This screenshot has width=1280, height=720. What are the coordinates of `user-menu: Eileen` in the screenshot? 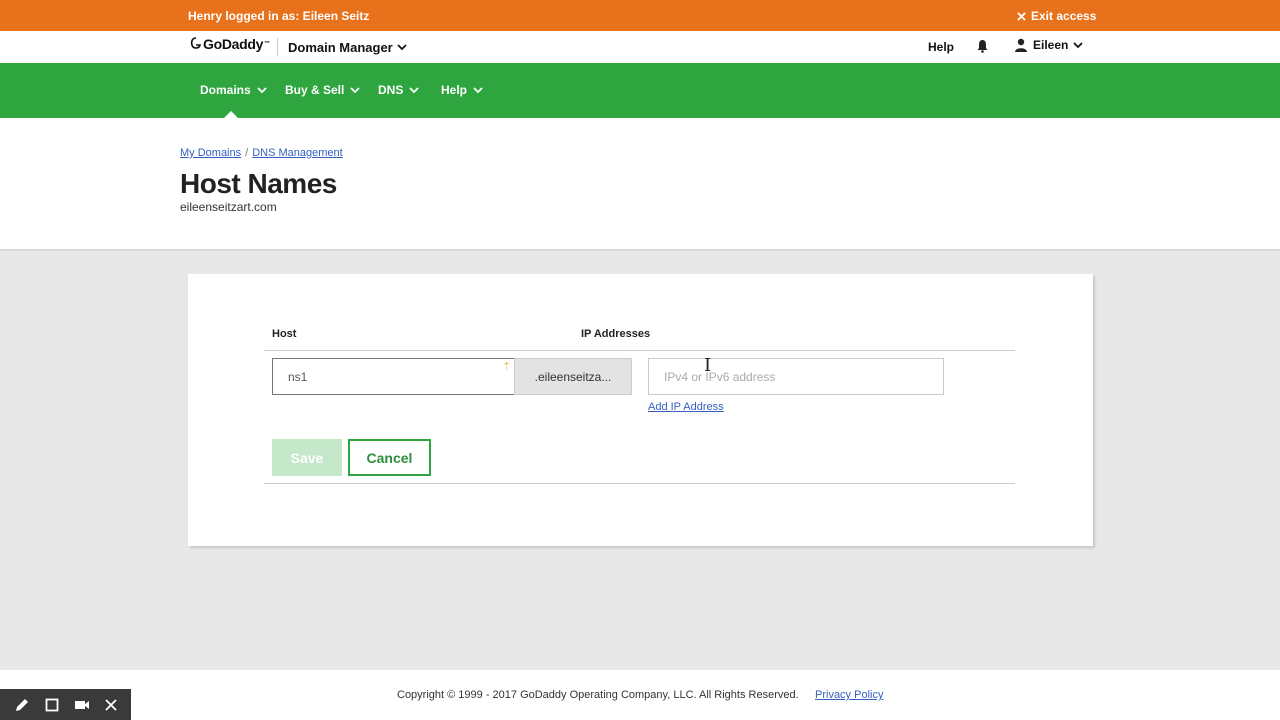 It's located at (1048, 45).